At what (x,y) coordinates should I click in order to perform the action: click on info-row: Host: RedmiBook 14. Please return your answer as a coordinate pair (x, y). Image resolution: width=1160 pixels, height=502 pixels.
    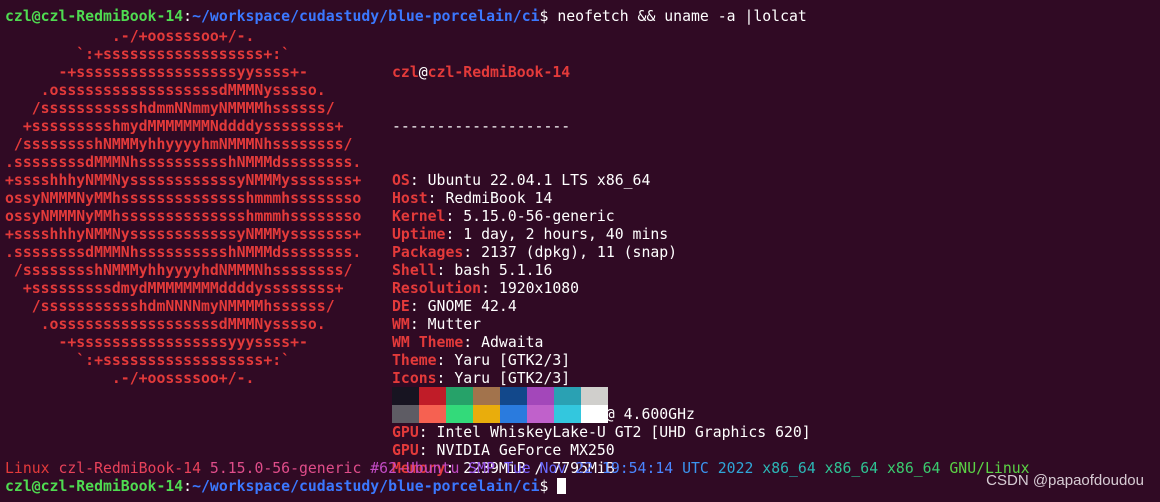
    Looking at the image, I should click on (601, 199).